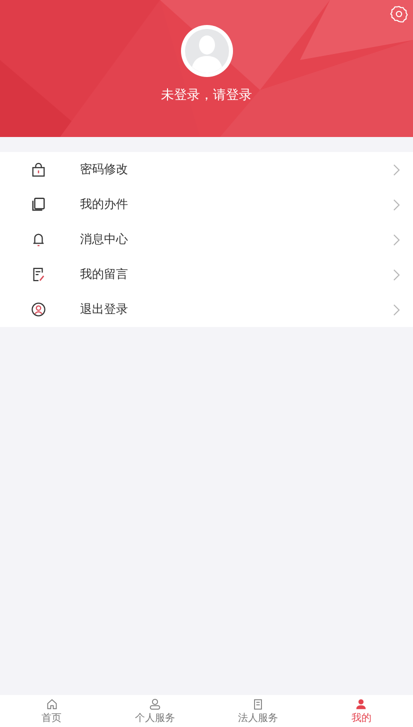 The height and width of the screenshot is (727, 413). What do you see at coordinates (52, 711) in the screenshot?
I see `tab: 首页` at bounding box center [52, 711].